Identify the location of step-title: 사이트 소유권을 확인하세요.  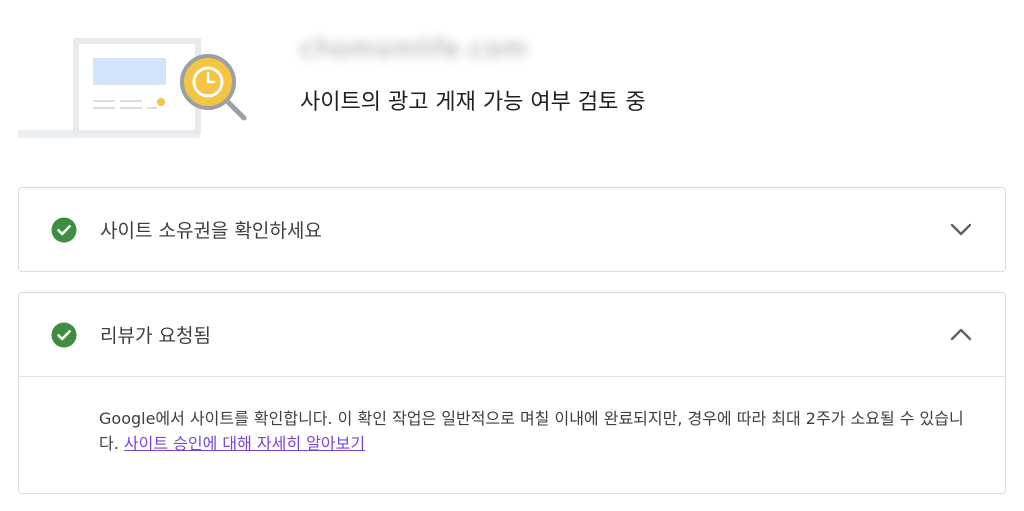
(211, 231).